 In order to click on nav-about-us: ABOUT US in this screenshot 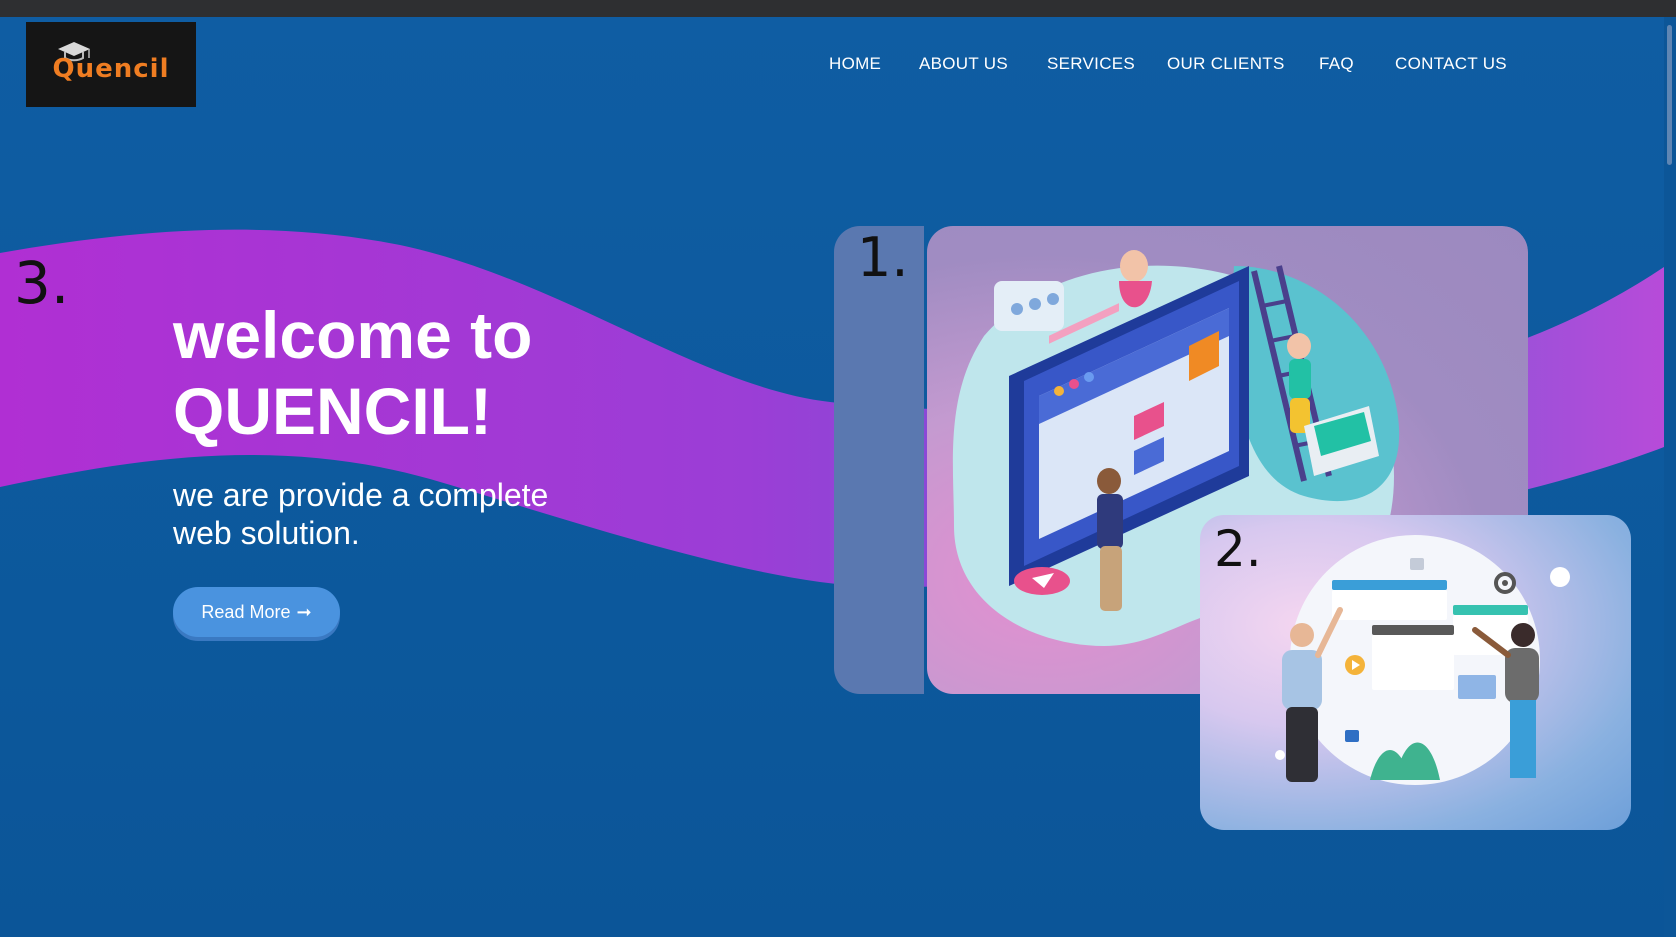, I will do `click(963, 64)`.